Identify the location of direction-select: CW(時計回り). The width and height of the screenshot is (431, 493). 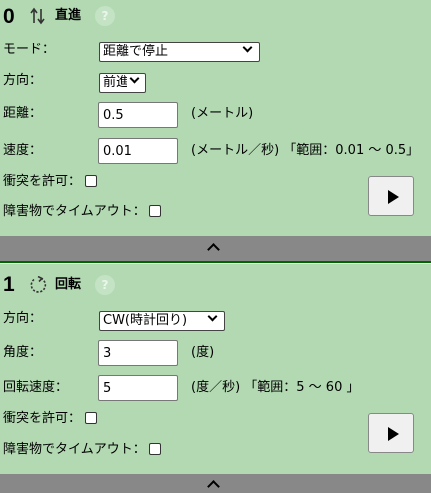
(162, 321).